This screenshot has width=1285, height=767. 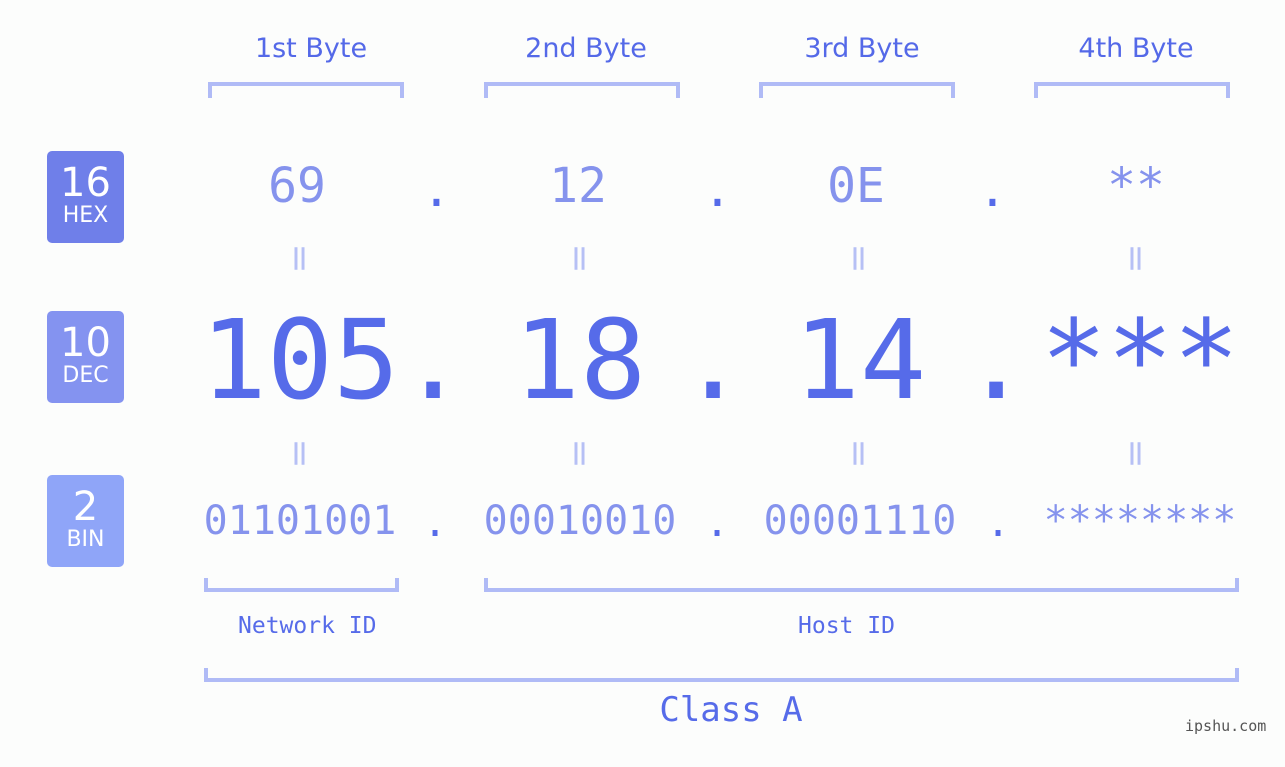 What do you see at coordinates (861, 585) in the screenshot?
I see `host-id-bracket` at bounding box center [861, 585].